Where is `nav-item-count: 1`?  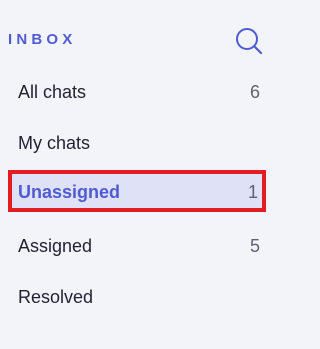 nav-item-count: 1 is located at coordinates (252, 192).